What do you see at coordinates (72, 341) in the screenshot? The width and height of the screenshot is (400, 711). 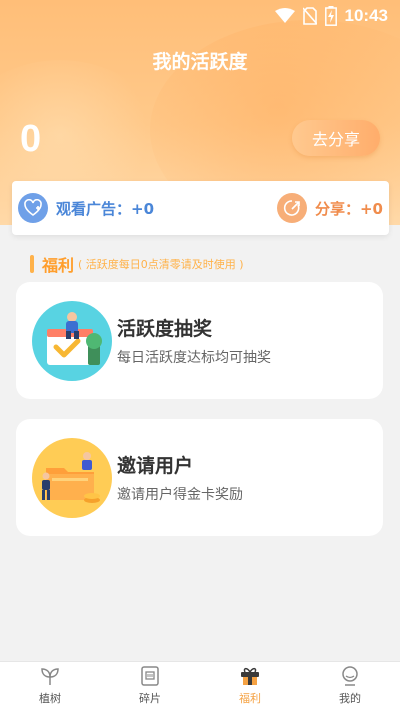 I see `calendar-check-illustration-icon` at bounding box center [72, 341].